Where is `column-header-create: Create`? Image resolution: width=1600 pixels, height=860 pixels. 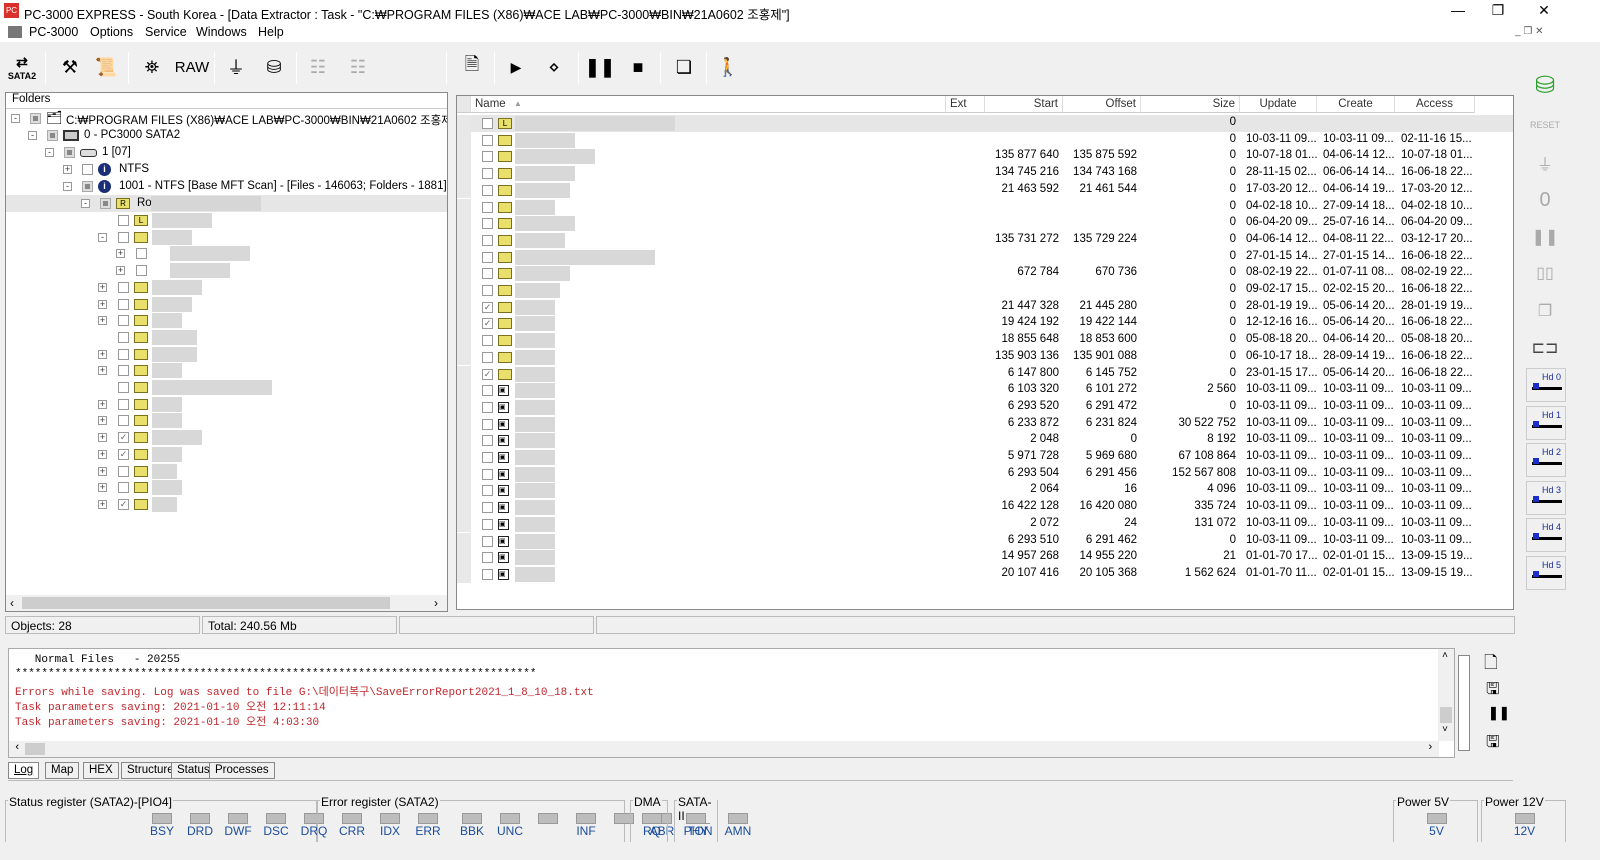
column-header-create: Create is located at coordinates (1356, 104).